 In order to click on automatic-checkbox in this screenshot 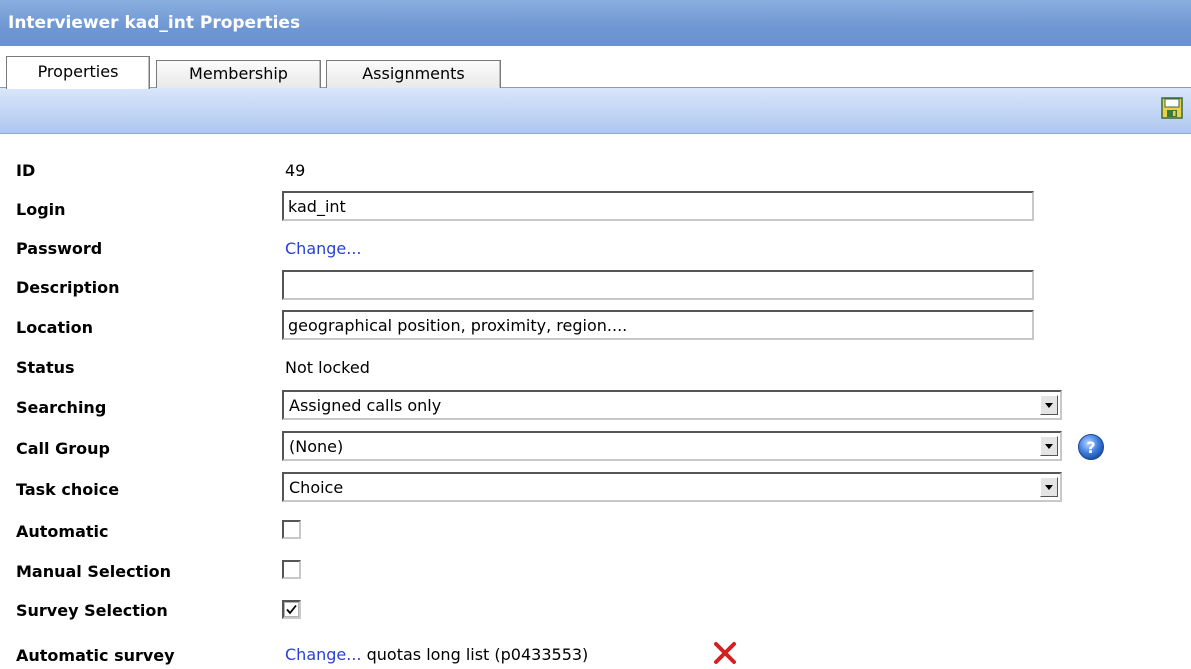, I will do `click(291, 529)`.